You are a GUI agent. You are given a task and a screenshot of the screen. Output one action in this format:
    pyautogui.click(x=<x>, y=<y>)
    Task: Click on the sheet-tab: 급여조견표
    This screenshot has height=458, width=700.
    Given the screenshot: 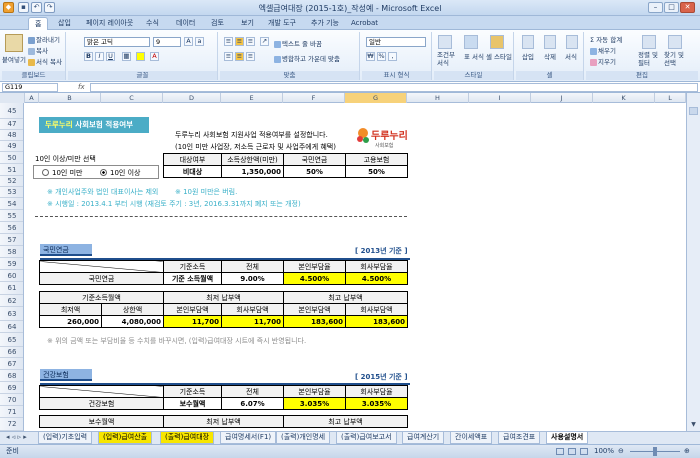 What is the action you would take?
    pyautogui.click(x=519, y=438)
    